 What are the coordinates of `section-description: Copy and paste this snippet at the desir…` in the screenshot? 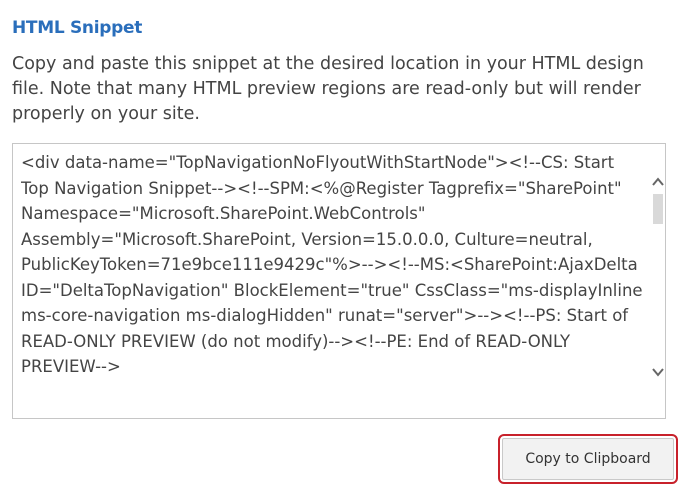 It's located at (328, 89).